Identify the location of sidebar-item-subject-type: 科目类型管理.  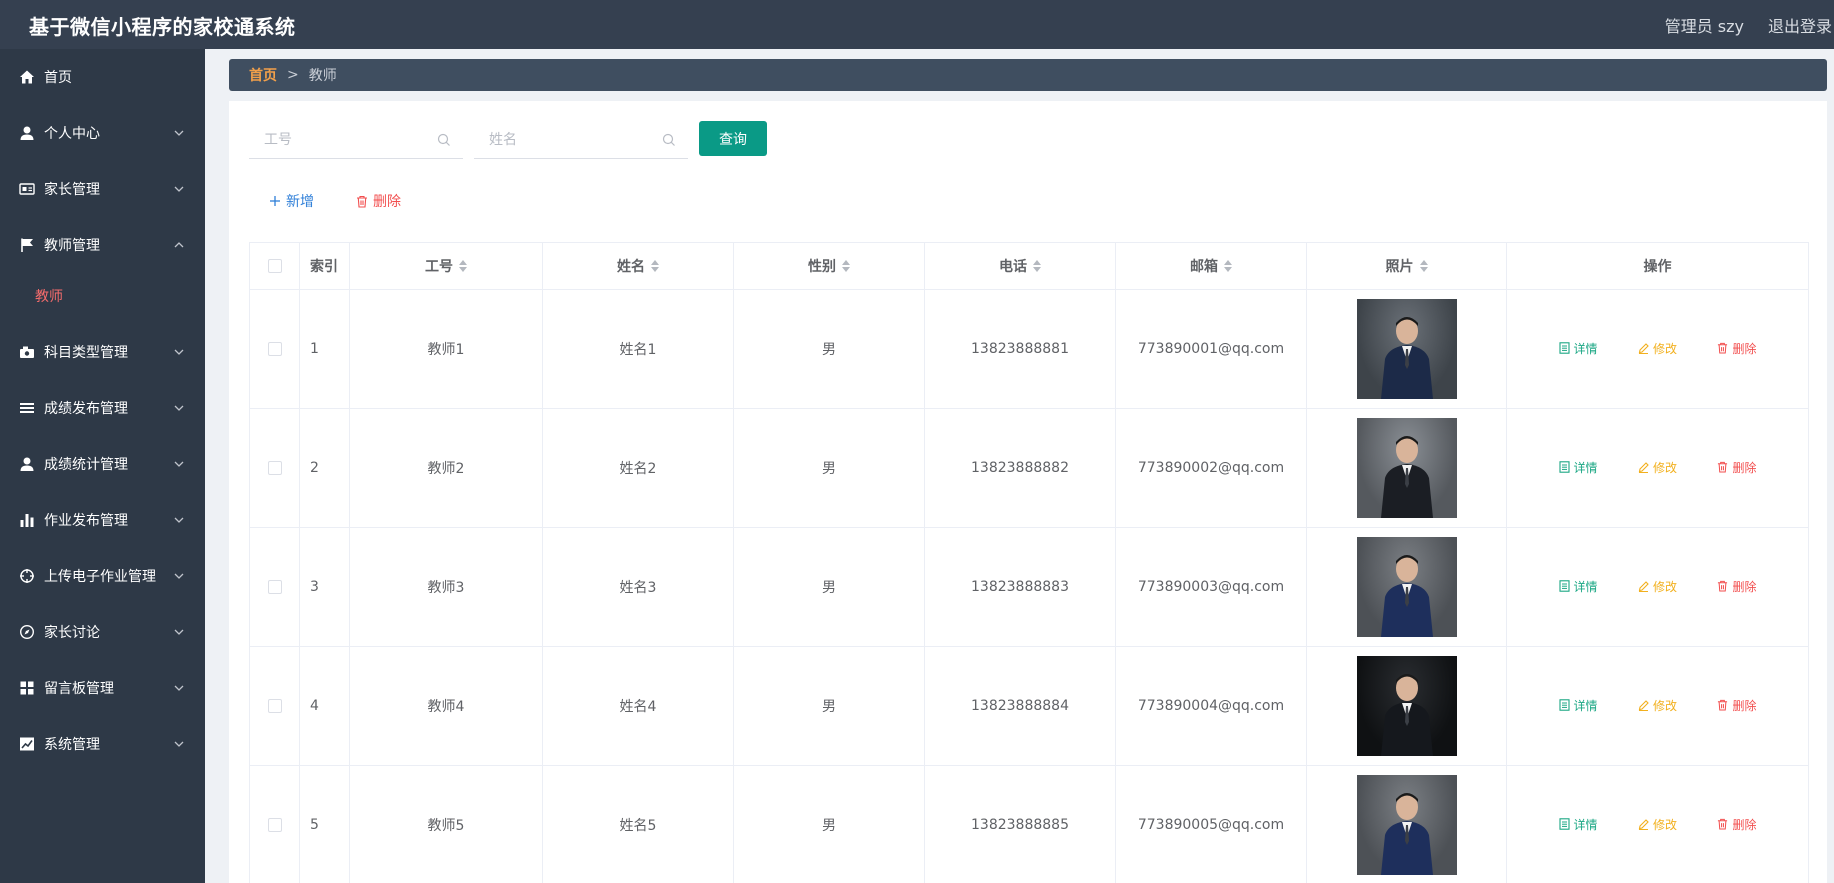
(102, 352).